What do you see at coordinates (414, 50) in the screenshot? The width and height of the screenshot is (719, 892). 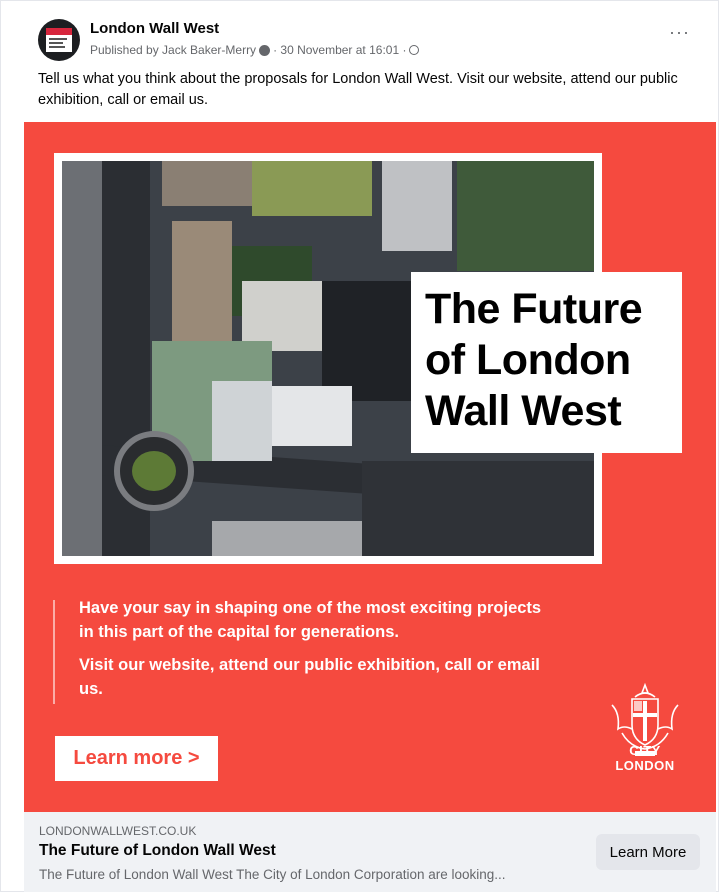 I see `globe-icon` at bounding box center [414, 50].